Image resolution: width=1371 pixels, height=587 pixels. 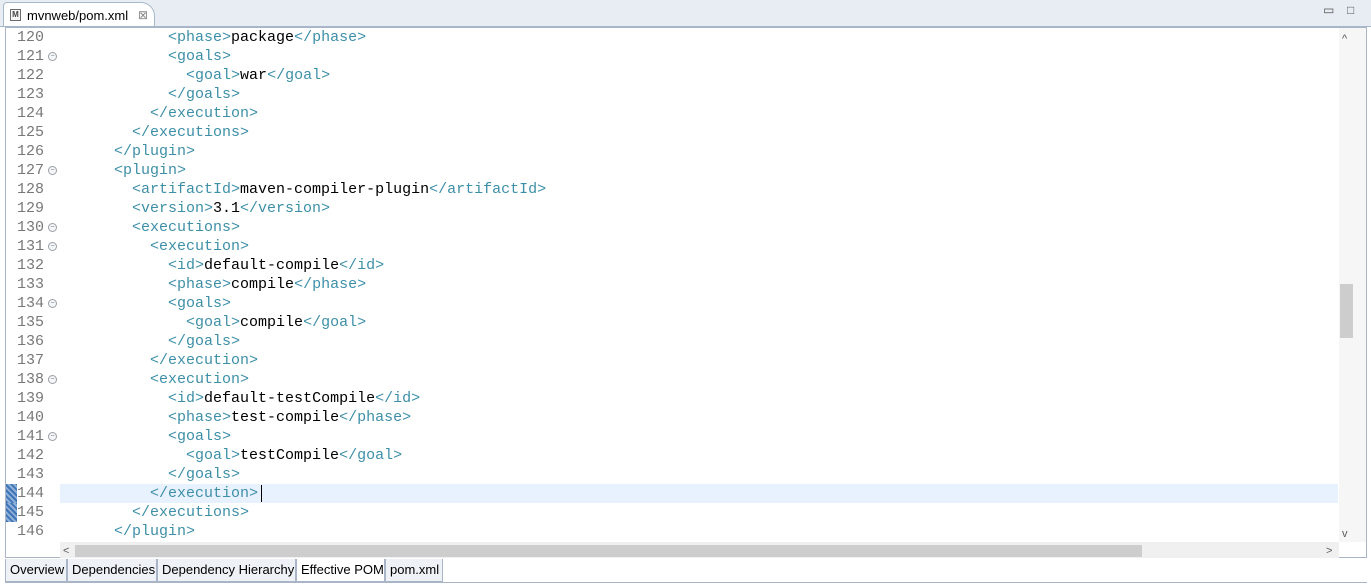 I want to click on line-number: 137, so click(x=31, y=360).